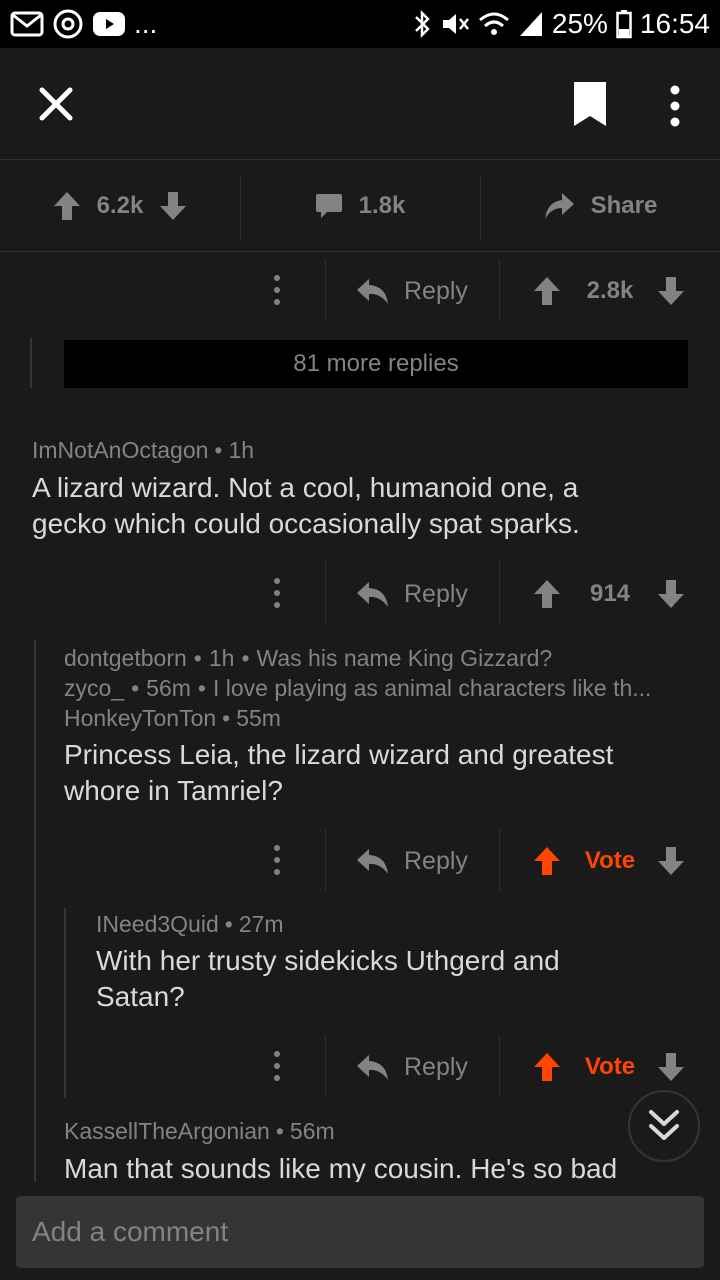 The width and height of the screenshot is (720, 1280). I want to click on comment-author: dontgetborn, so click(125, 658).